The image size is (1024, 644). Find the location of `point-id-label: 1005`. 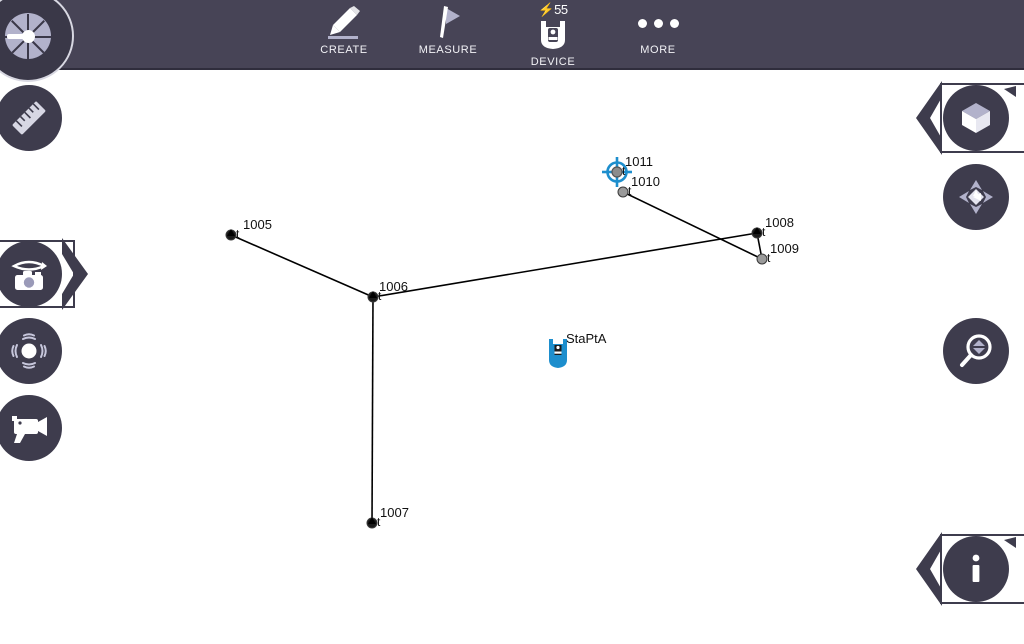

point-id-label: 1005 is located at coordinates (257, 224).